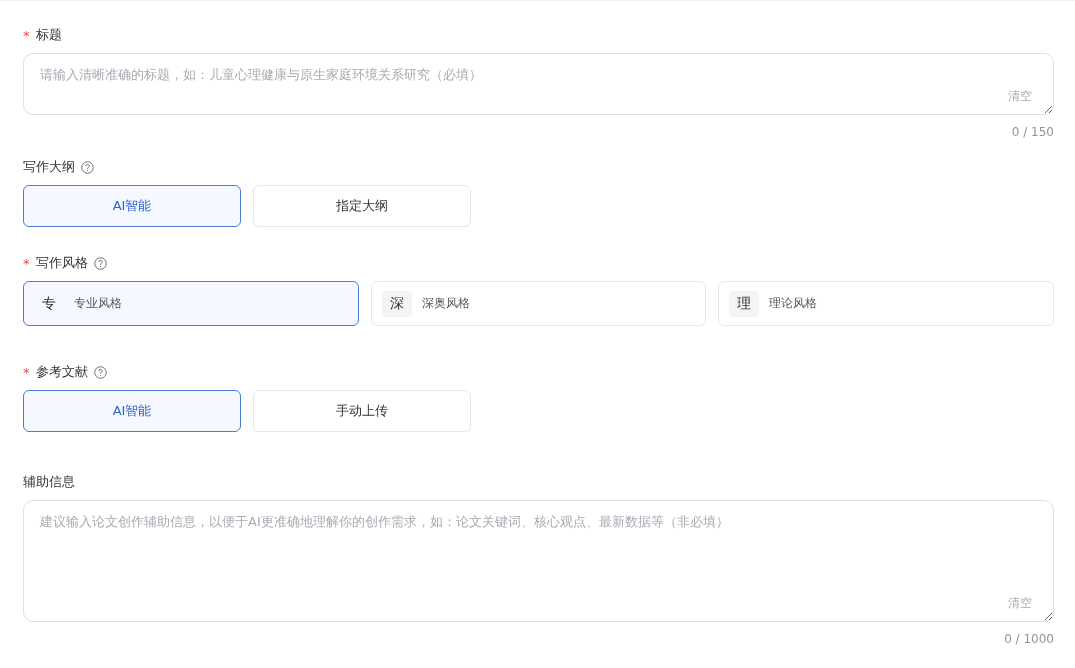 This screenshot has width=1075, height=668. I want to click on style-initial: 理, so click(744, 303).